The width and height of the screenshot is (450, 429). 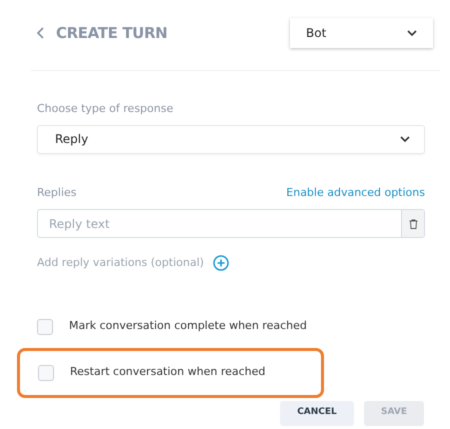 I want to click on checkbox-label: Restart conversation when reached, so click(x=168, y=372).